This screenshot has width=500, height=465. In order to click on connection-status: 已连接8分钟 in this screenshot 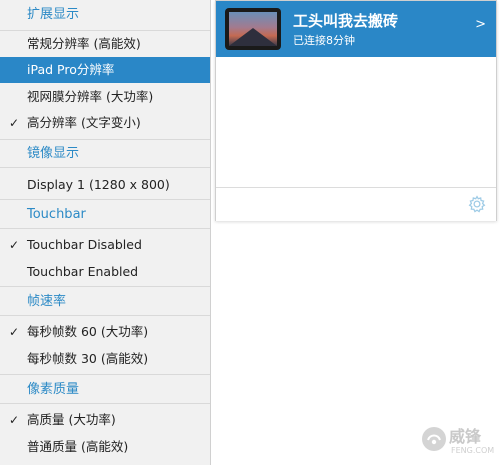, I will do `click(324, 40)`.